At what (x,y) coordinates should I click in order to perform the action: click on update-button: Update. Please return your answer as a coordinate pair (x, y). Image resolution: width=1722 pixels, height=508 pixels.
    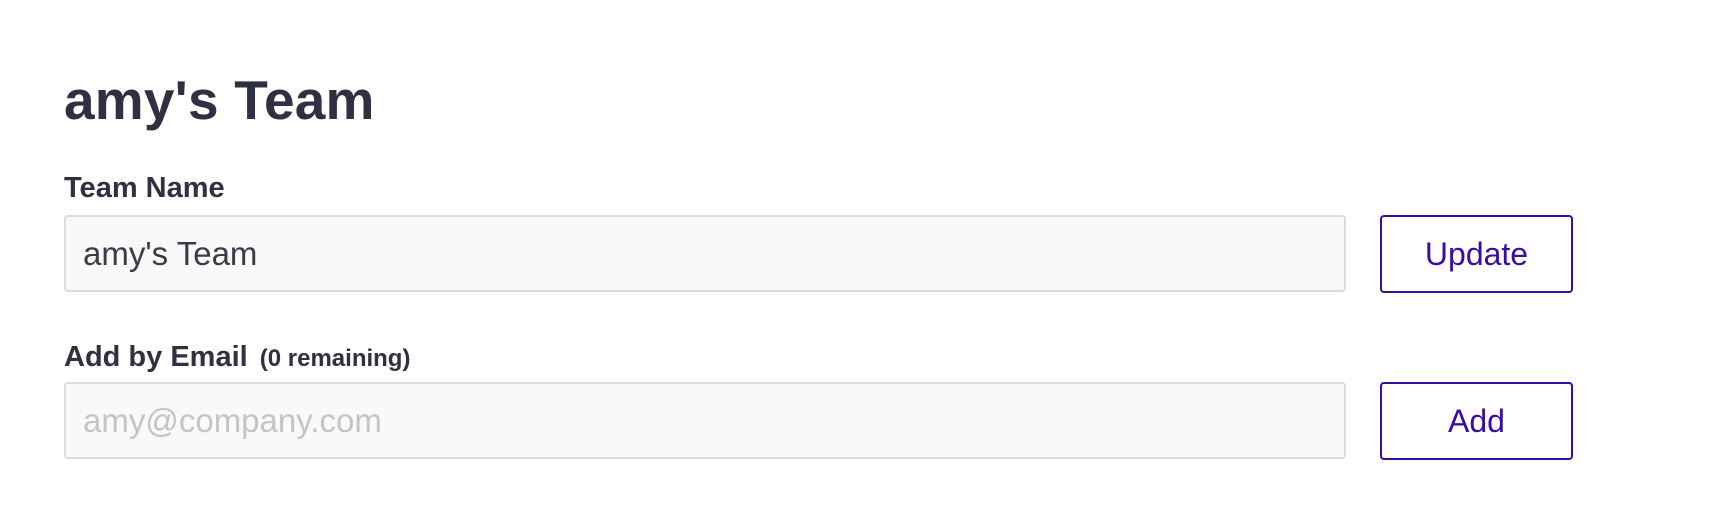
    Looking at the image, I should click on (1476, 254).